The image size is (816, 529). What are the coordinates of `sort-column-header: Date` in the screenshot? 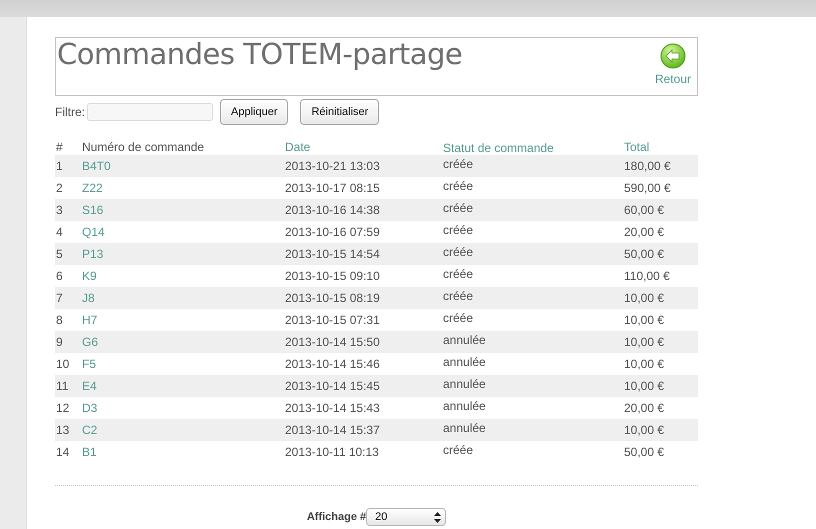 It's located at (363, 147).